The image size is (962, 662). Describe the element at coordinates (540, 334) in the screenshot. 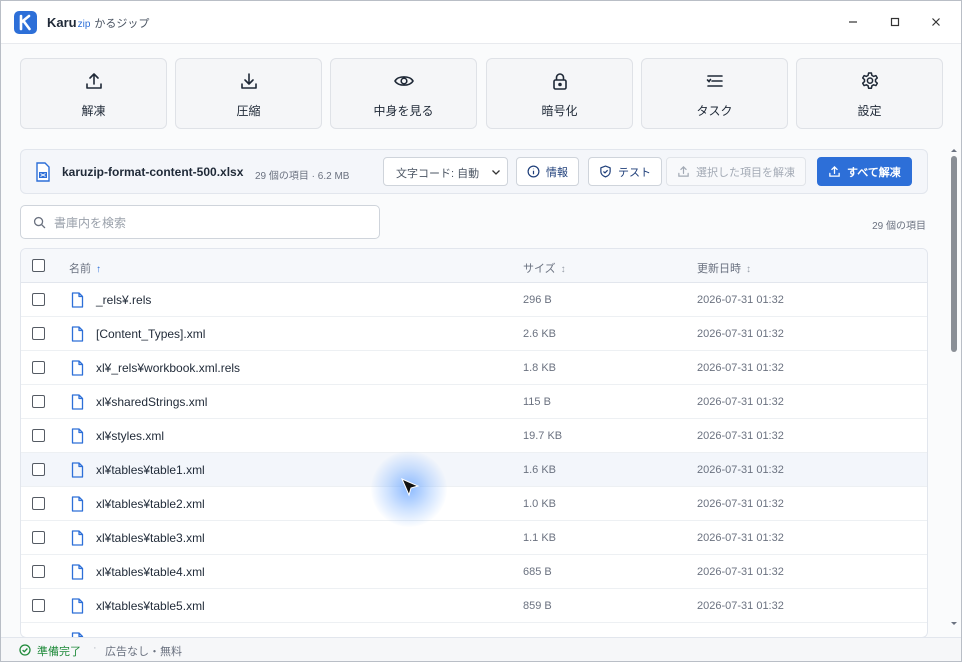

I see `file-size: 2.6 KB` at that location.